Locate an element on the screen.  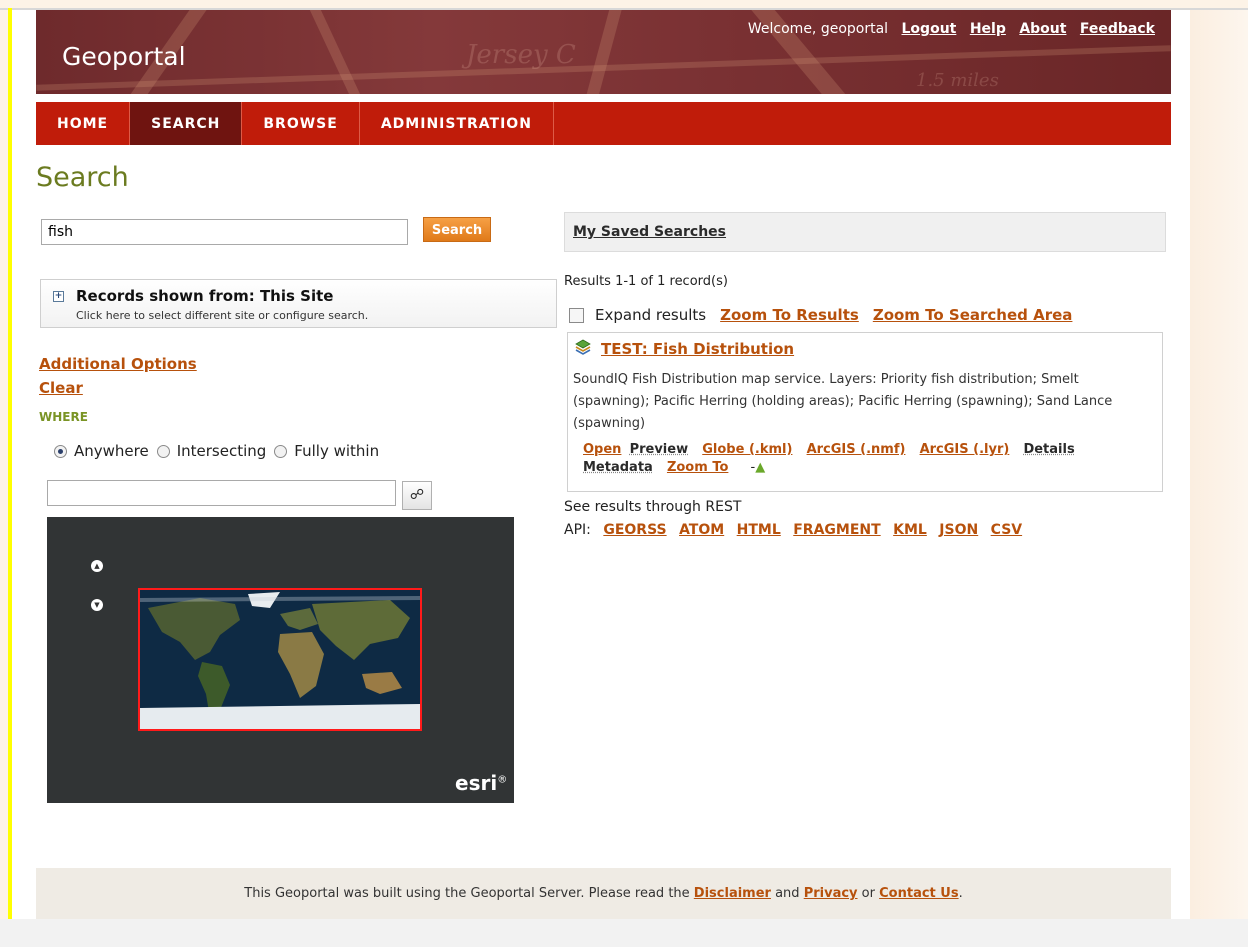
api-fragment-link: FRAGMENT is located at coordinates (836, 530).